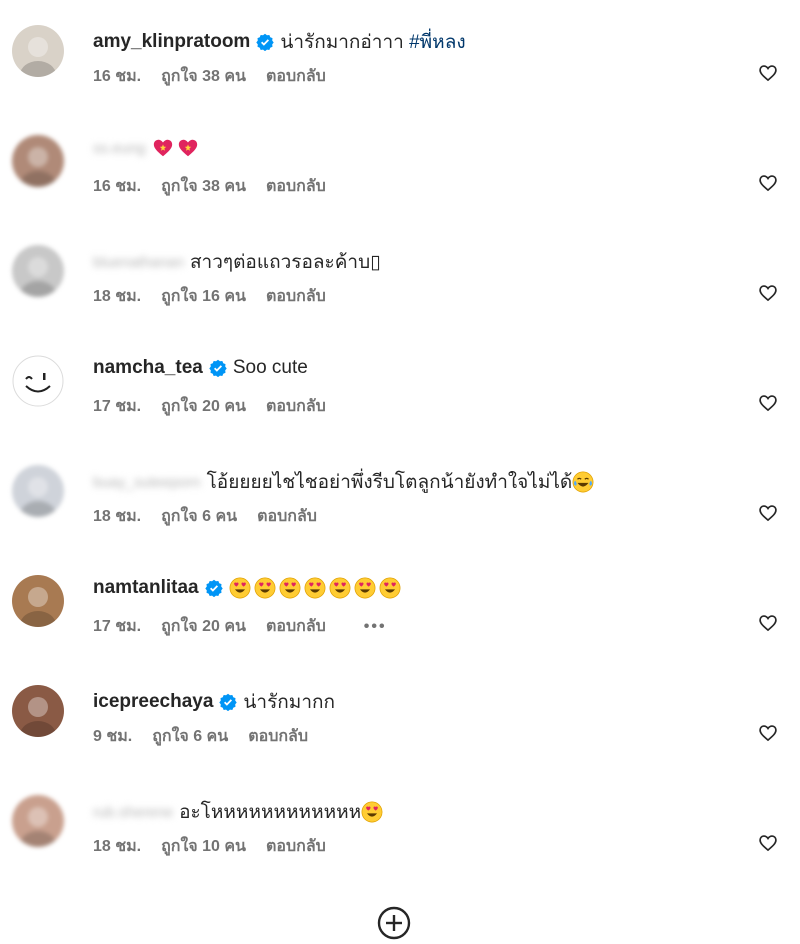 This screenshot has height=944, width=800. Describe the element at coordinates (214, 702) in the screenshot. I see `comment-body: icepreechaya น่ารักมากก` at that location.